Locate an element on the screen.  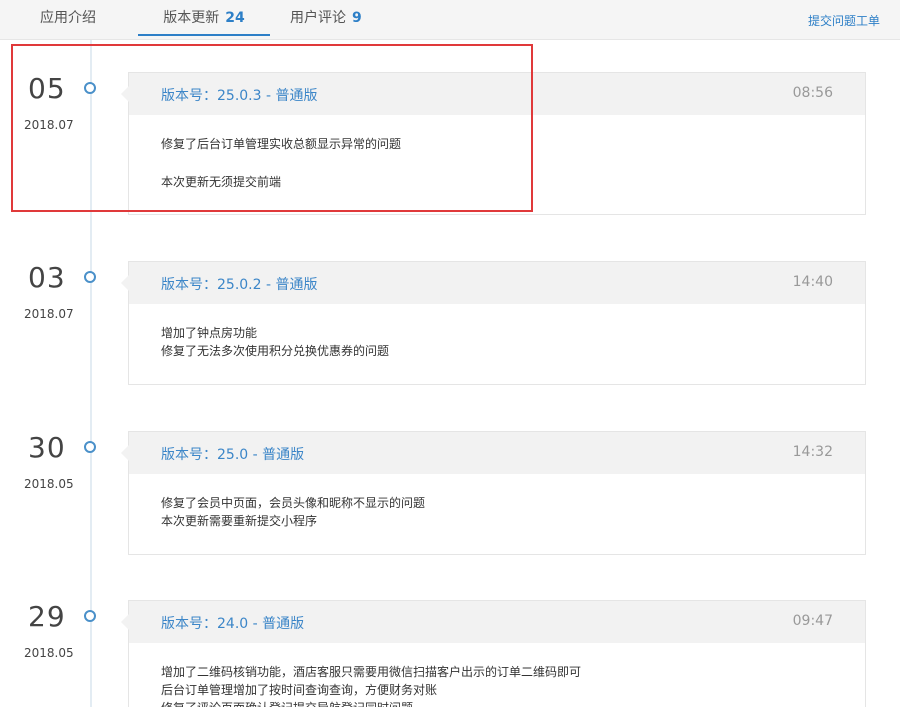
tab-count: 9 is located at coordinates (357, 18).